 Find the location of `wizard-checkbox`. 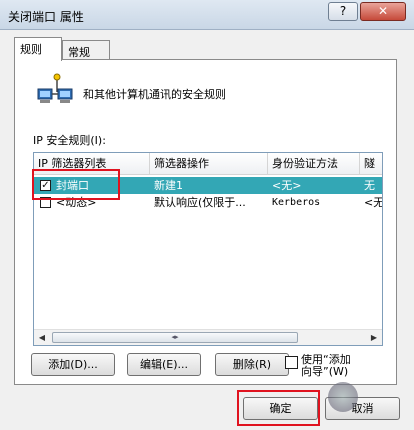

wizard-checkbox is located at coordinates (291, 362).